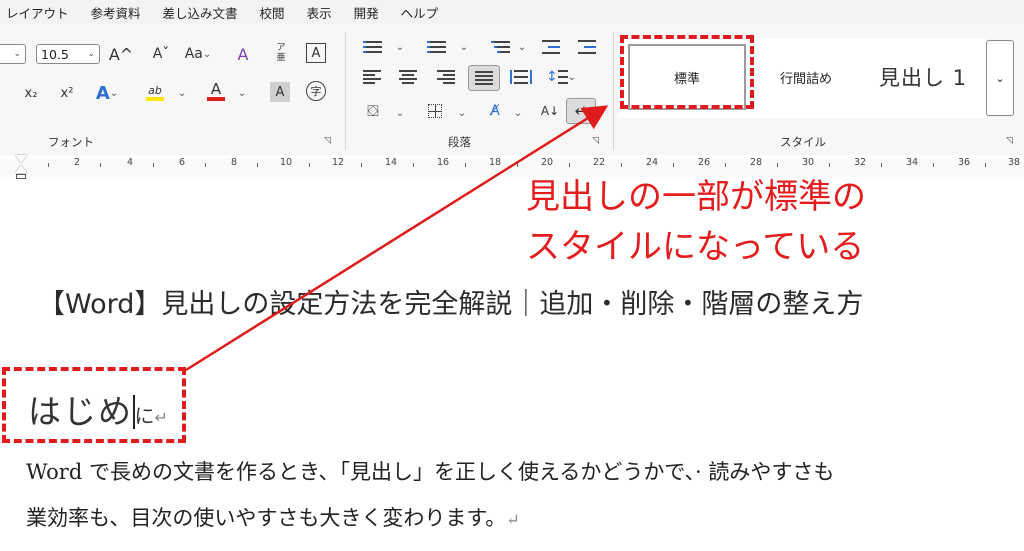 The width and height of the screenshot is (1024, 551). Describe the element at coordinates (696, 197) in the screenshot. I see `annotation-line-1: 見出しの一部が標準の` at that location.